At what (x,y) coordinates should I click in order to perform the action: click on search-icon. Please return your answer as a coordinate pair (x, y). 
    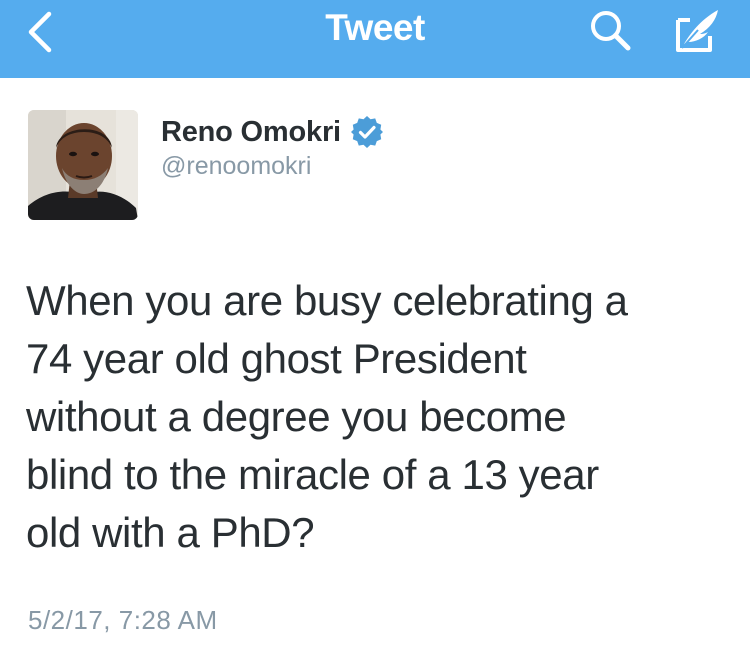
    Looking at the image, I should click on (611, 31).